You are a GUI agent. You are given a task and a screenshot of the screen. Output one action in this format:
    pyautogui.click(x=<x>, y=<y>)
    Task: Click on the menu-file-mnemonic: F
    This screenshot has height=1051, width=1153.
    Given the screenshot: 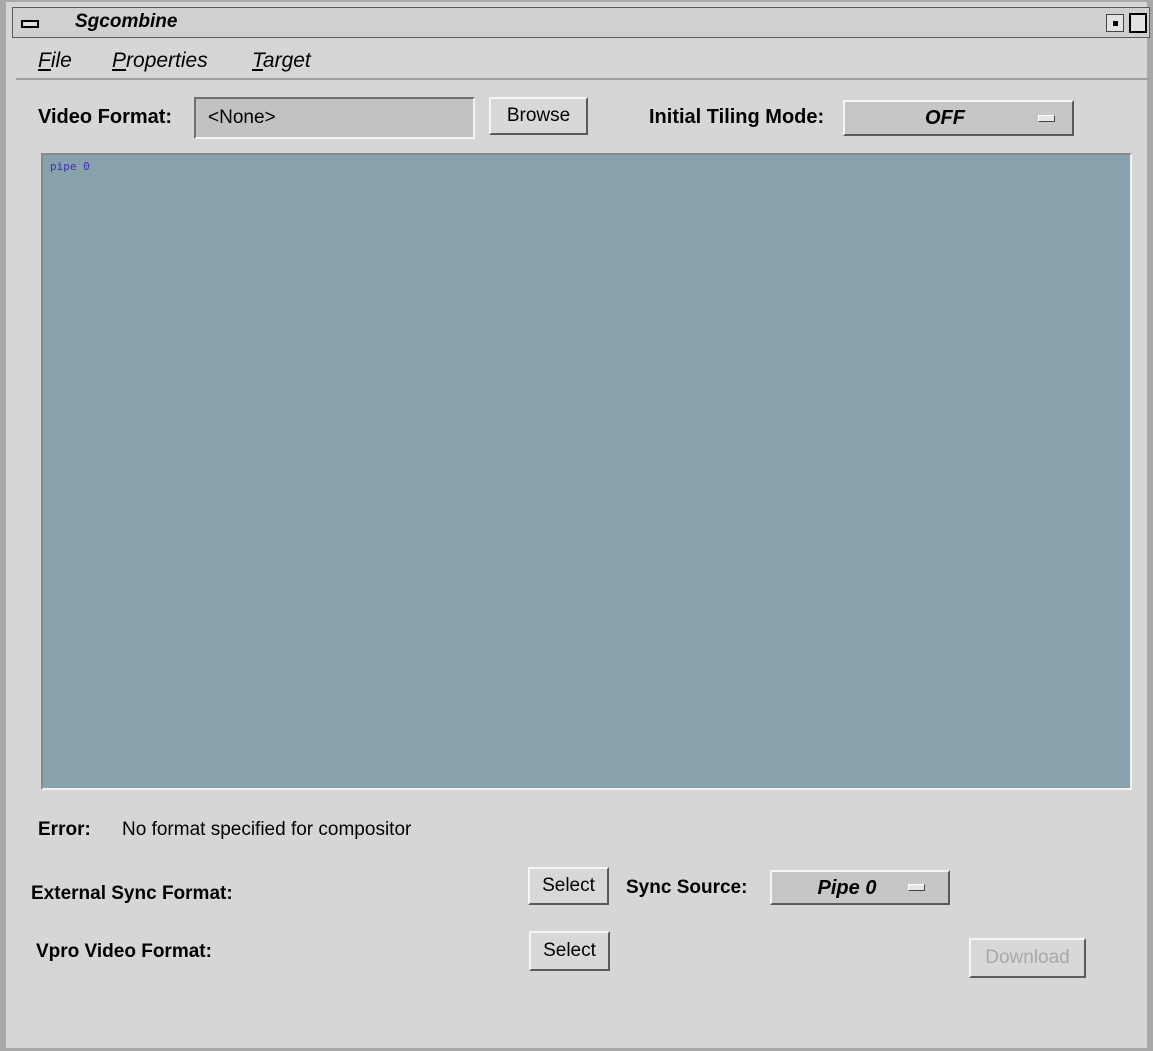 What is the action you would take?
    pyautogui.click(x=44, y=60)
    